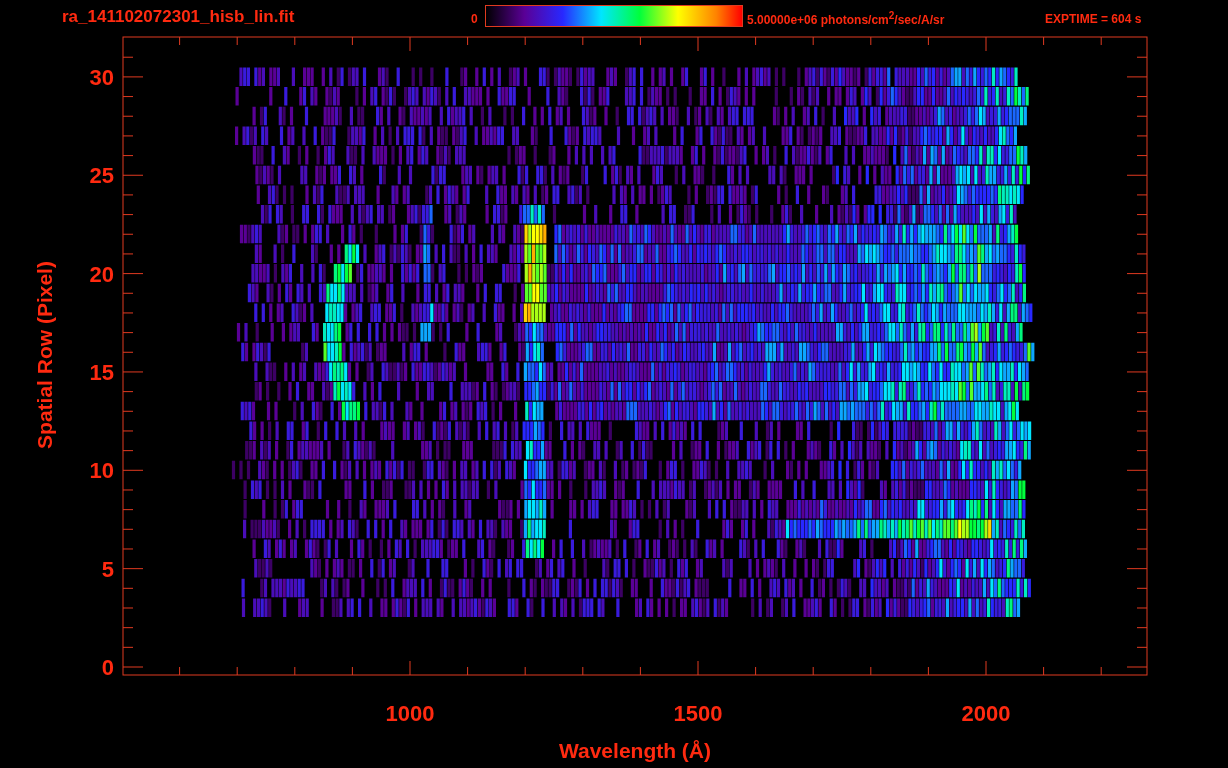 Image resolution: width=1228 pixels, height=768 pixels. What do you see at coordinates (101, 373) in the screenshot?
I see `y-tick-label: 15` at bounding box center [101, 373].